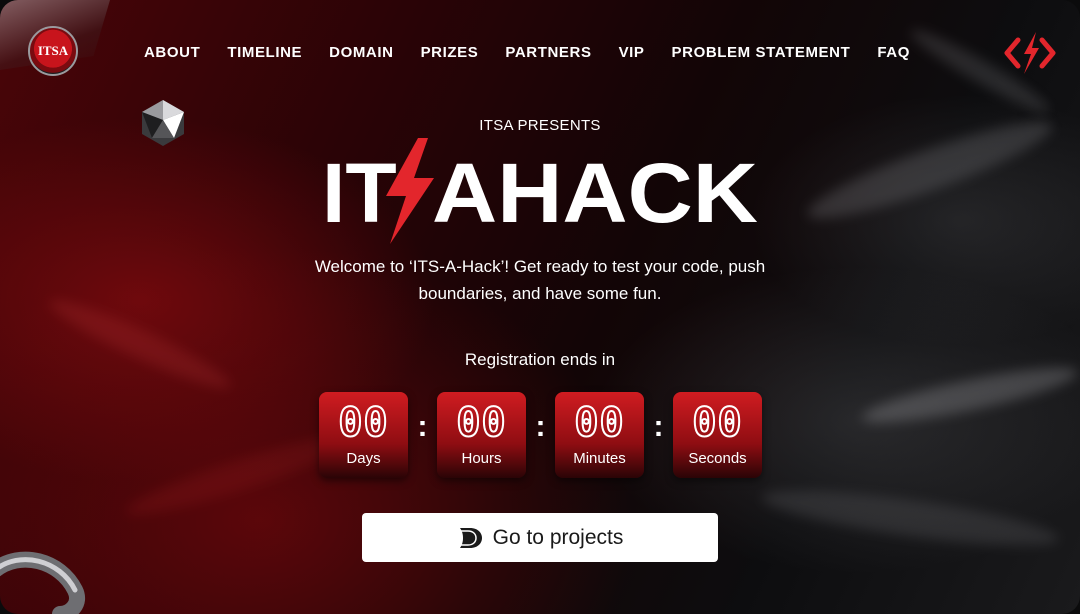  Describe the element at coordinates (172, 52) in the screenshot. I see `nav-about: ABOUT` at that location.